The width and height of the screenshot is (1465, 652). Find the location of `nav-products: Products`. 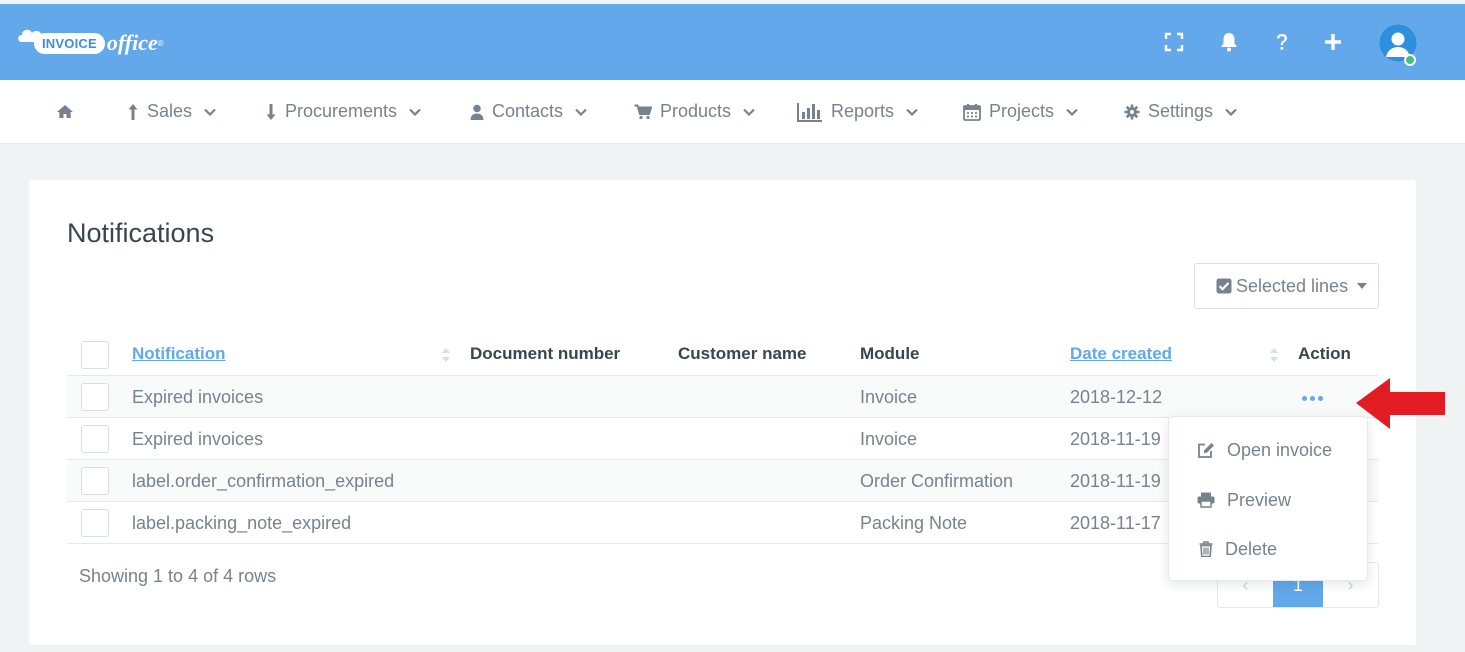

nav-products: Products is located at coordinates (694, 111).